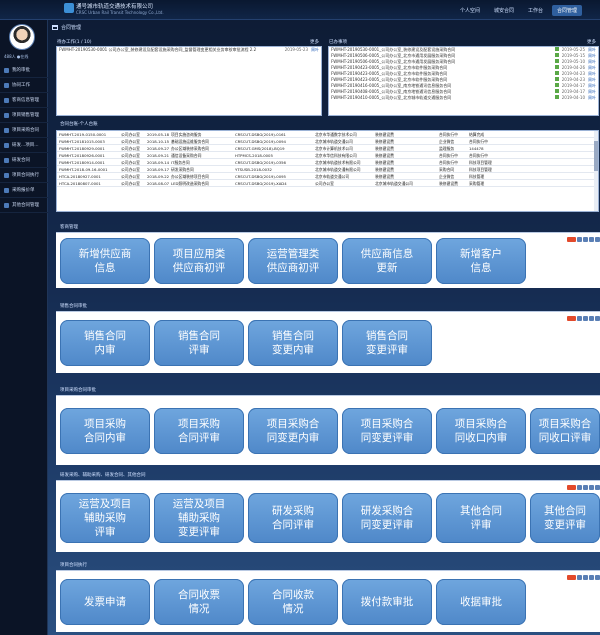 The image size is (600, 635). What do you see at coordinates (387, 518) in the screenshot?
I see `tile-rd-proc-change: 研发采购合 同变更评审` at bounding box center [387, 518].